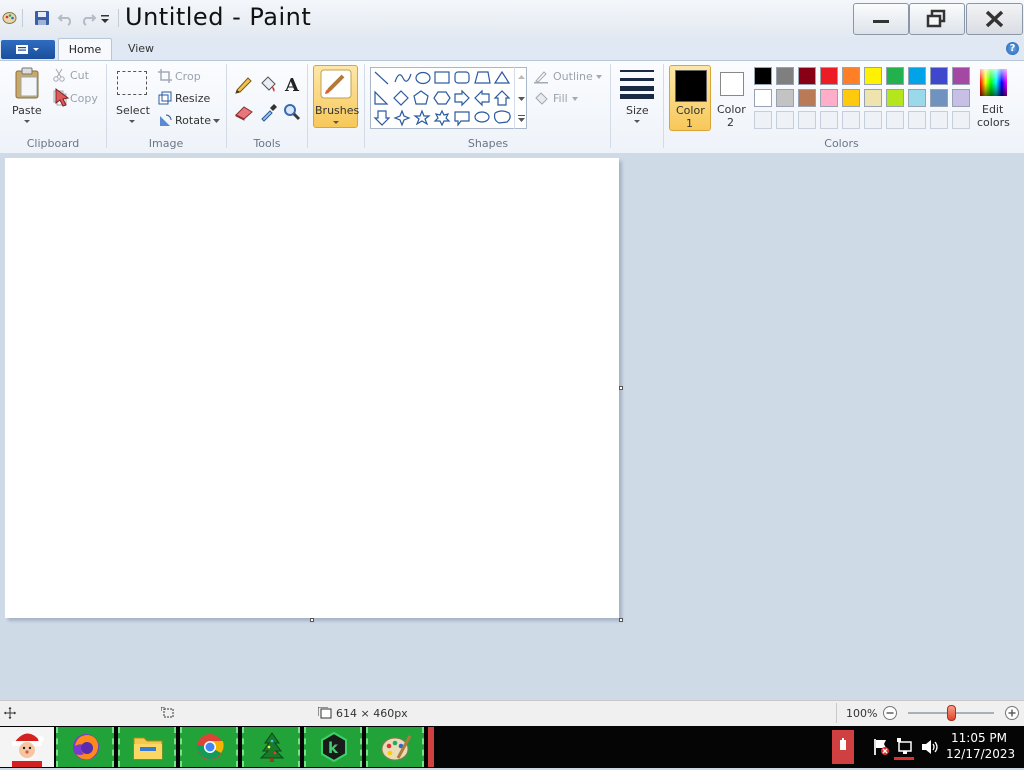 The image size is (1024, 770). I want to click on customize-toolbar-icon, so click(108, 18).